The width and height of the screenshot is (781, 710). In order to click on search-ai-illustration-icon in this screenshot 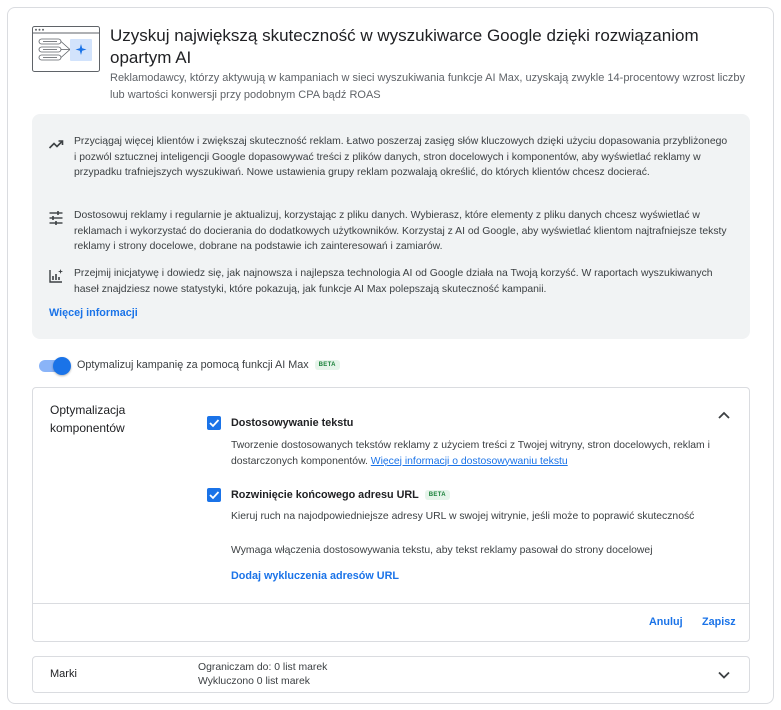, I will do `click(66, 49)`.